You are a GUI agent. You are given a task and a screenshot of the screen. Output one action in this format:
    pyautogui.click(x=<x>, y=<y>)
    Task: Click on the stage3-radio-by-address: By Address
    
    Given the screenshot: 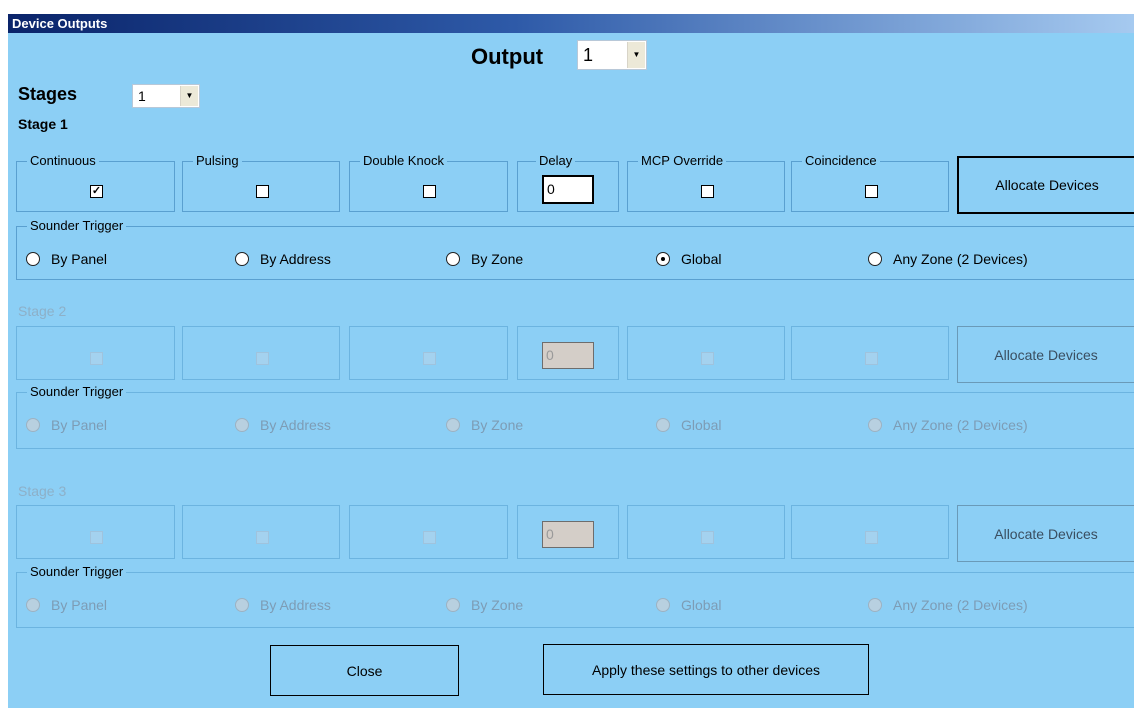 What is the action you would take?
    pyautogui.click(x=283, y=605)
    